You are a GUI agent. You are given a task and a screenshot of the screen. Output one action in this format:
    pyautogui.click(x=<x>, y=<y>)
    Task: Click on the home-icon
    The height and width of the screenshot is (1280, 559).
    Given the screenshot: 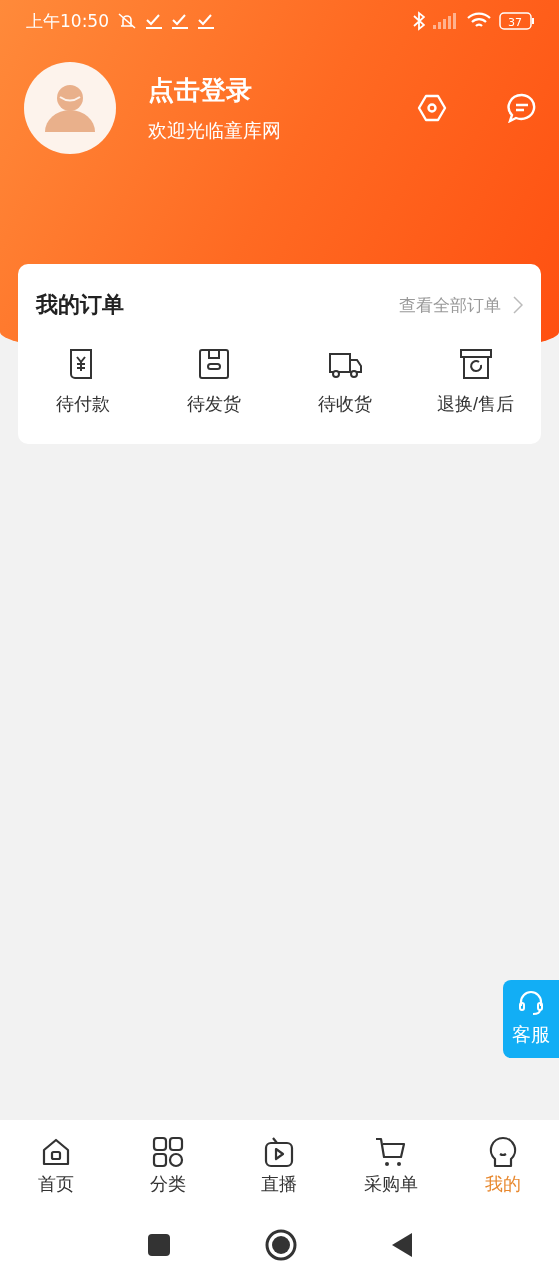 What is the action you would take?
    pyautogui.click(x=280, y=1245)
    